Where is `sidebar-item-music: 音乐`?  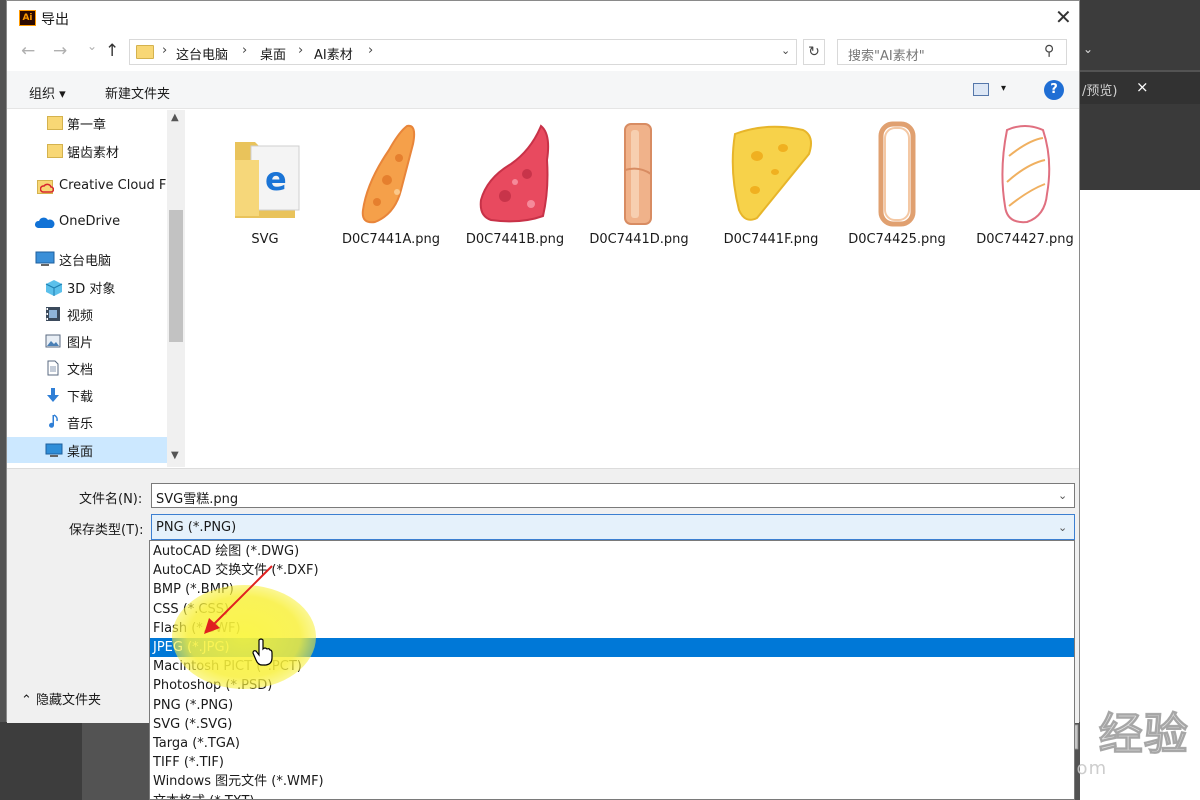 sidebar-item-music: 音乐 is located at coordinates (87, 422).